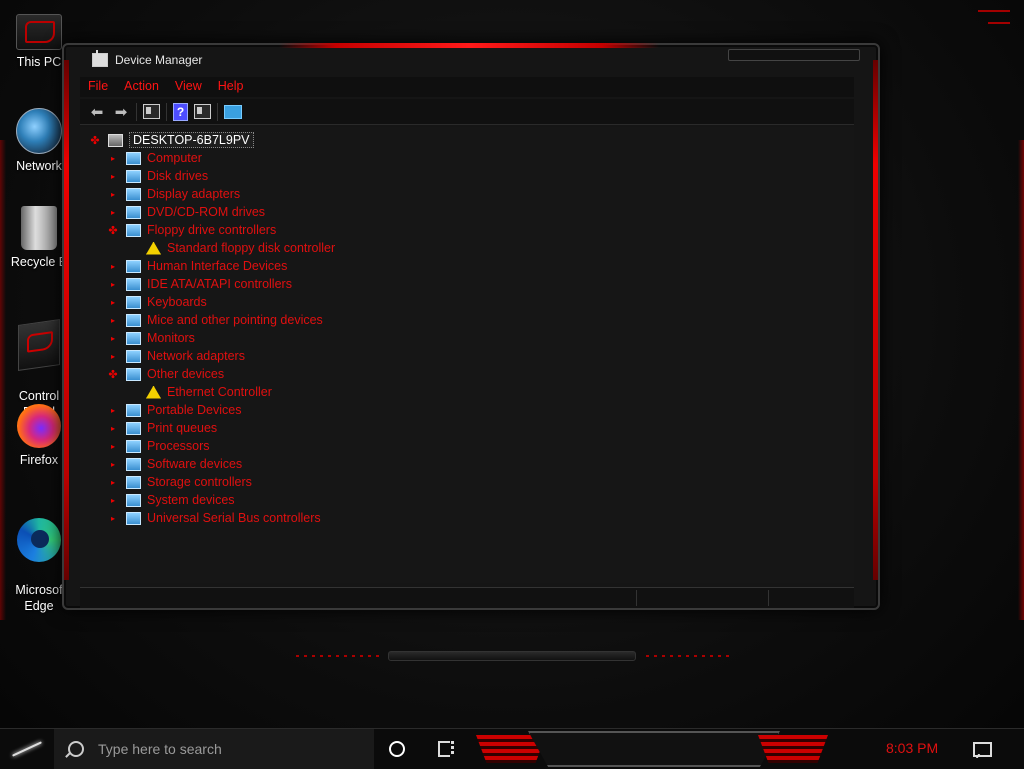  I want to click on tree-item: ▸ Computer, so click(155, 158).